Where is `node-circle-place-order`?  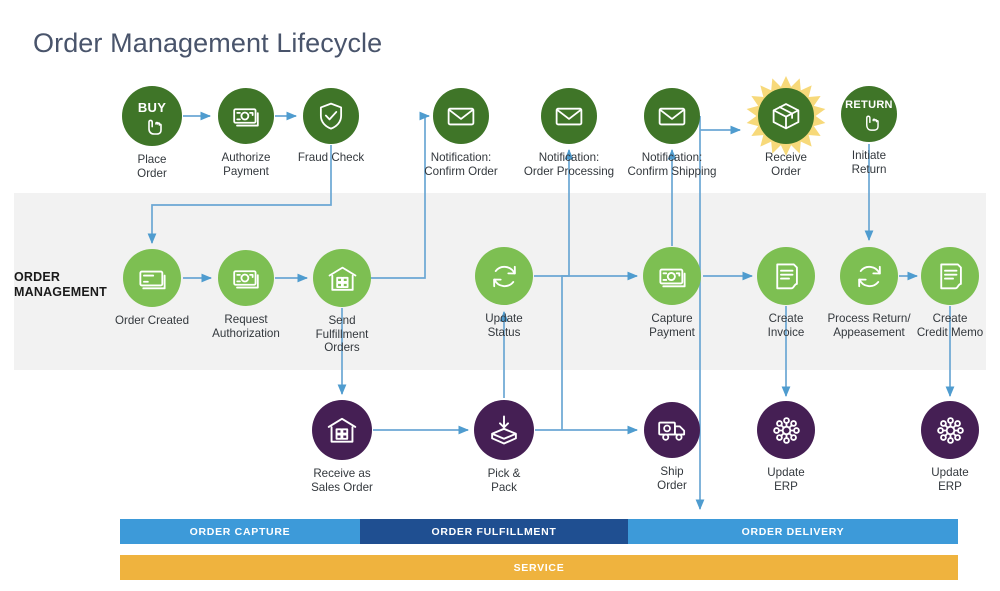 node-circle-place-order is located at coordinates (152, 116).